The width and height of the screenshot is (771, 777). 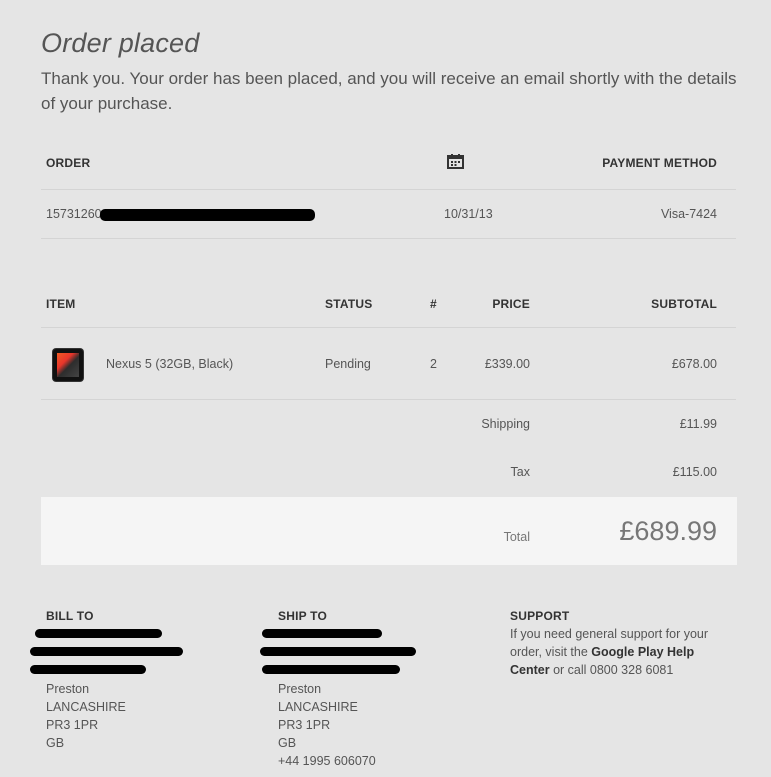 What do you see at coordinates (68, 365) in the screenshot?
I see `product-thumbnail` at bounding box center [68, 365].